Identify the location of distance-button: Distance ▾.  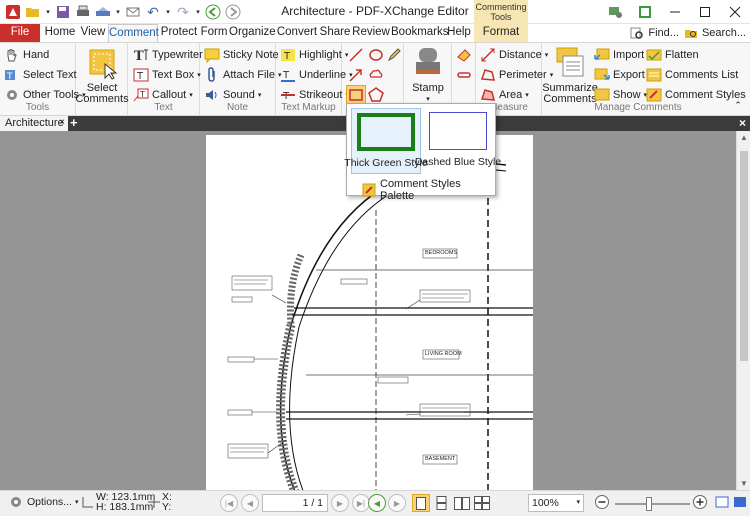
(514, 55).